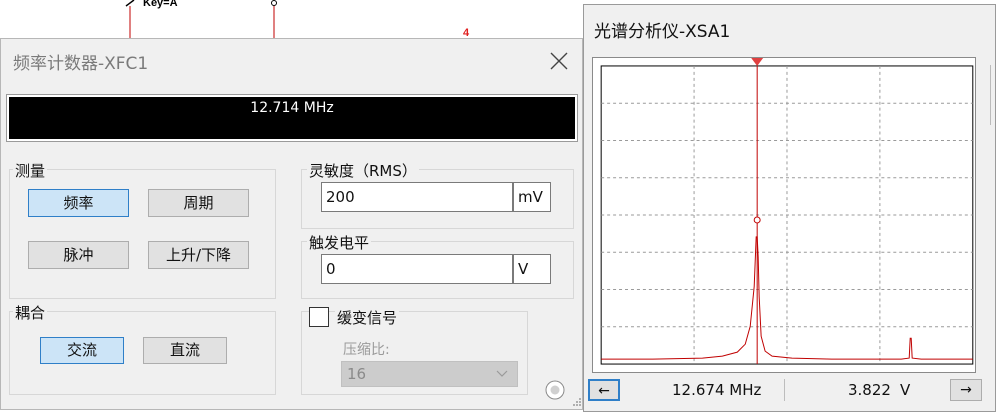 Image resolution: width=996 pixels, height=416 pixels. What do you see at coordinates (198, 203) in the screenshot?
I see `period-button: 周期` at bounding box center [198, 203].